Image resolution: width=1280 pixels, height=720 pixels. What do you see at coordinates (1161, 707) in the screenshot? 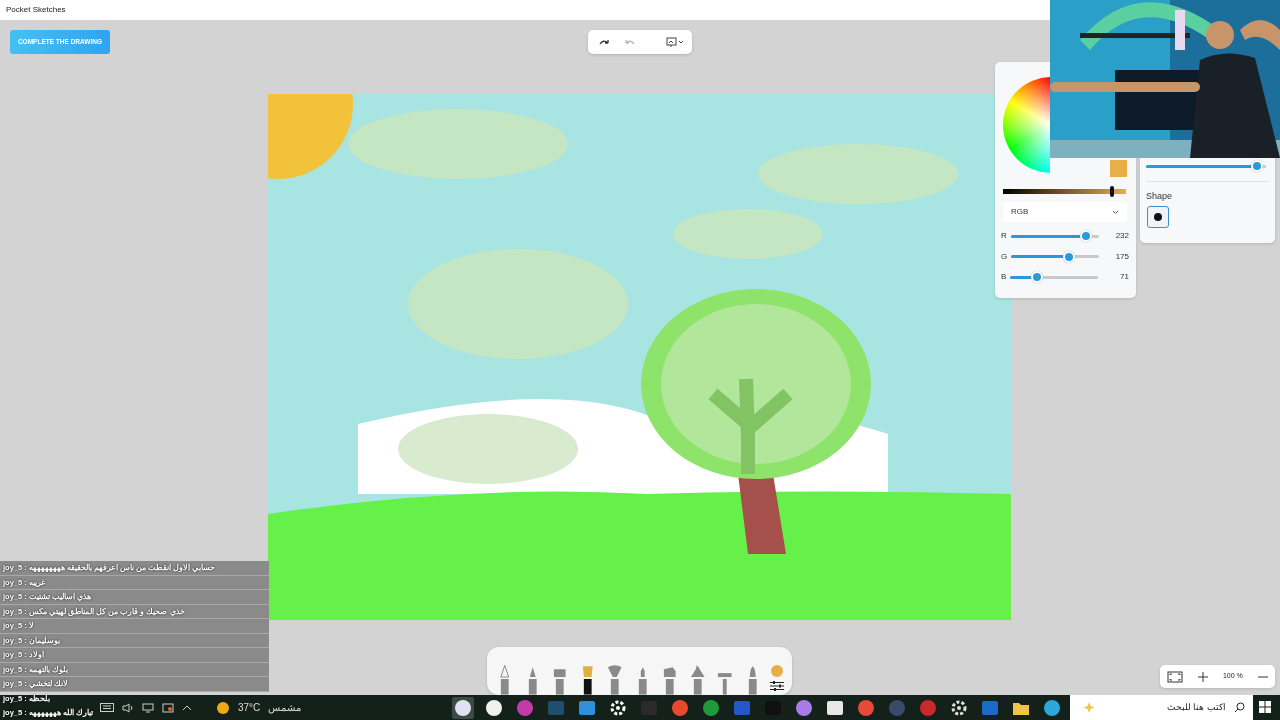
I see `search-field: اكتب هنا للبحث` at bounding box center [1161, 707].